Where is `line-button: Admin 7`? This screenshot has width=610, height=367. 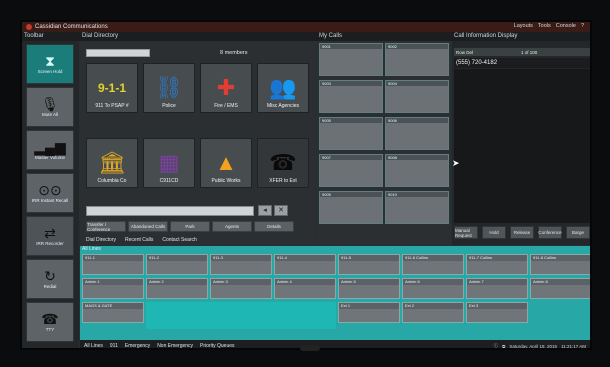 line-button: Admin 7 is located at coordinates (497, 288).